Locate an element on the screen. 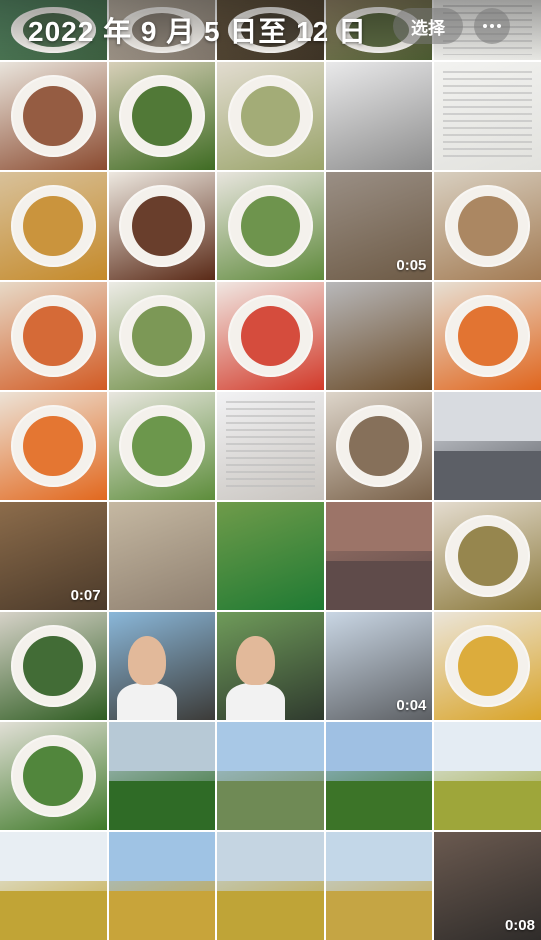 Image resolution: width=541 pixels, height=940 pixels. video-thumbnail: 0:04 is located at coordinates (379, 666).